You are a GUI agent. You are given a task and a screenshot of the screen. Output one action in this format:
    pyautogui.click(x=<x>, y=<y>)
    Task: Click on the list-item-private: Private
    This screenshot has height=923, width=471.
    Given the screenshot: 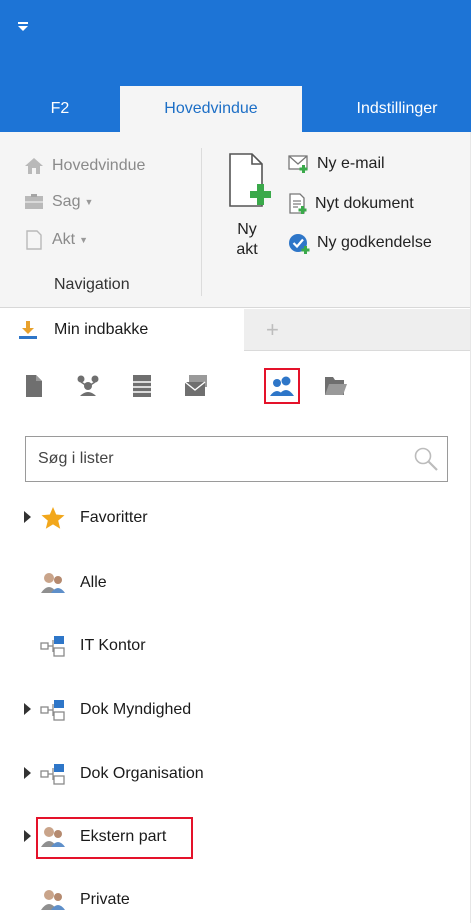 What is the action you would take?
    pyautogui.click(x=235, y=900)
    